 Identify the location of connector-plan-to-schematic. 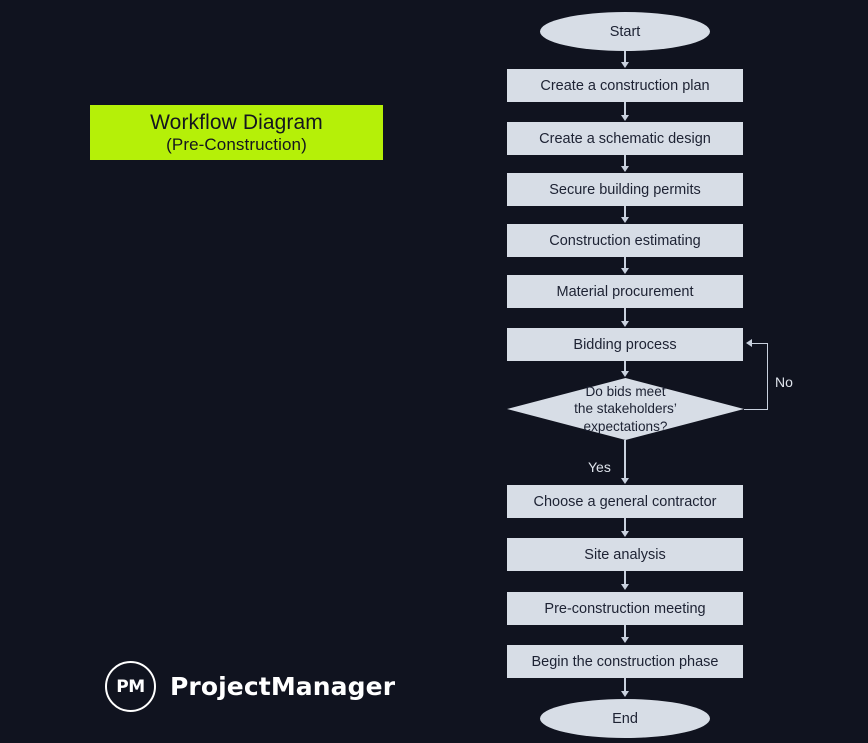
(625, 109).